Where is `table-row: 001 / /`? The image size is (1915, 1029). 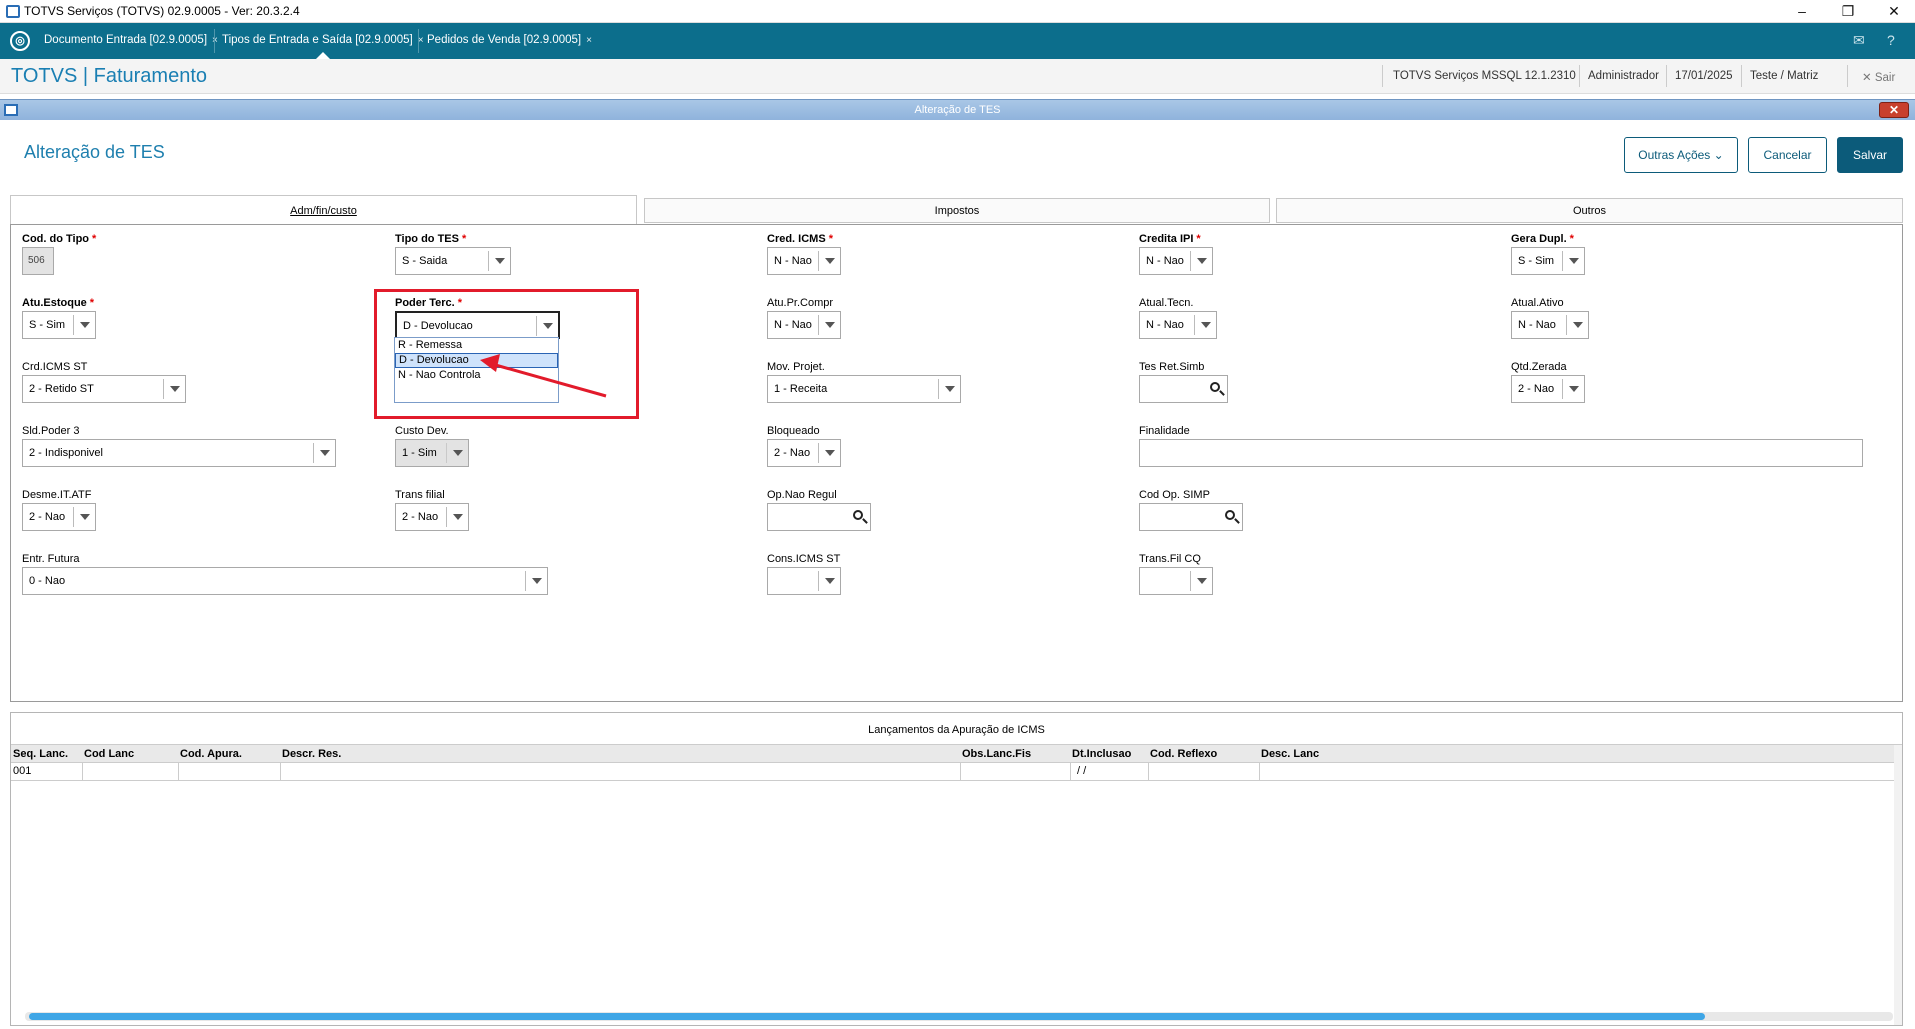 table-row: 001 / / is located at coordinates (953, 772).